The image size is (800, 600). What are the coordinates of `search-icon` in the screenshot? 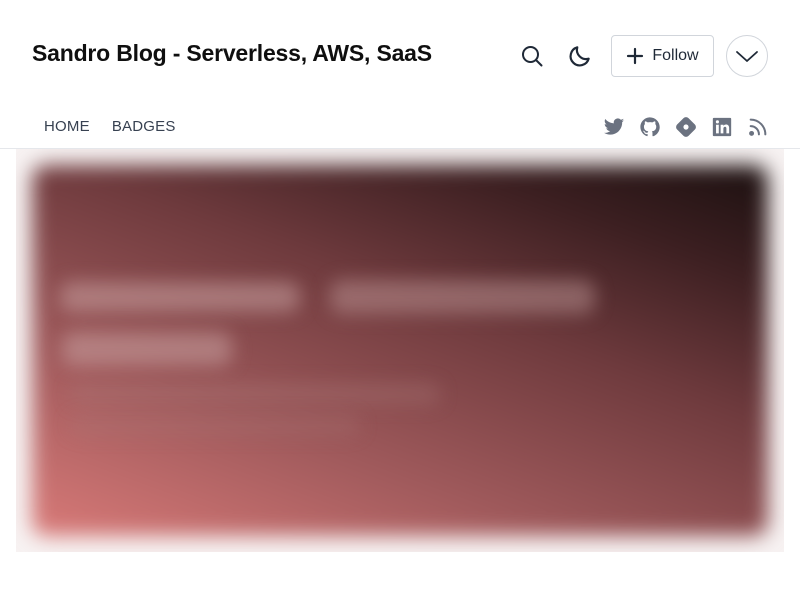 It's located at (532, 56).